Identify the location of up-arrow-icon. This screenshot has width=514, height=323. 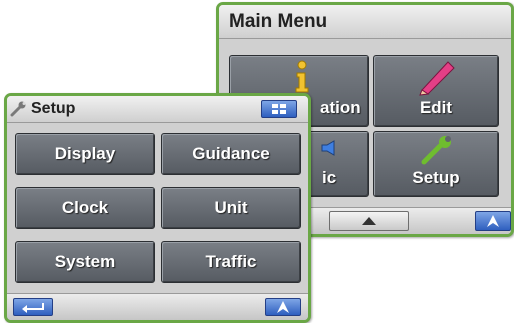
(369, 221).